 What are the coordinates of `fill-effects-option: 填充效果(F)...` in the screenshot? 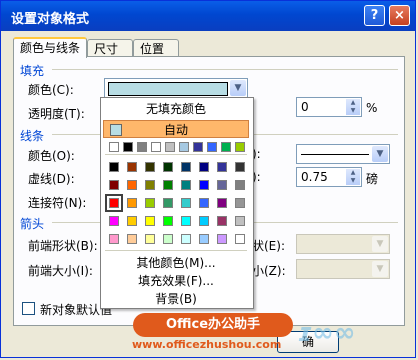 It's located at (176, 281).